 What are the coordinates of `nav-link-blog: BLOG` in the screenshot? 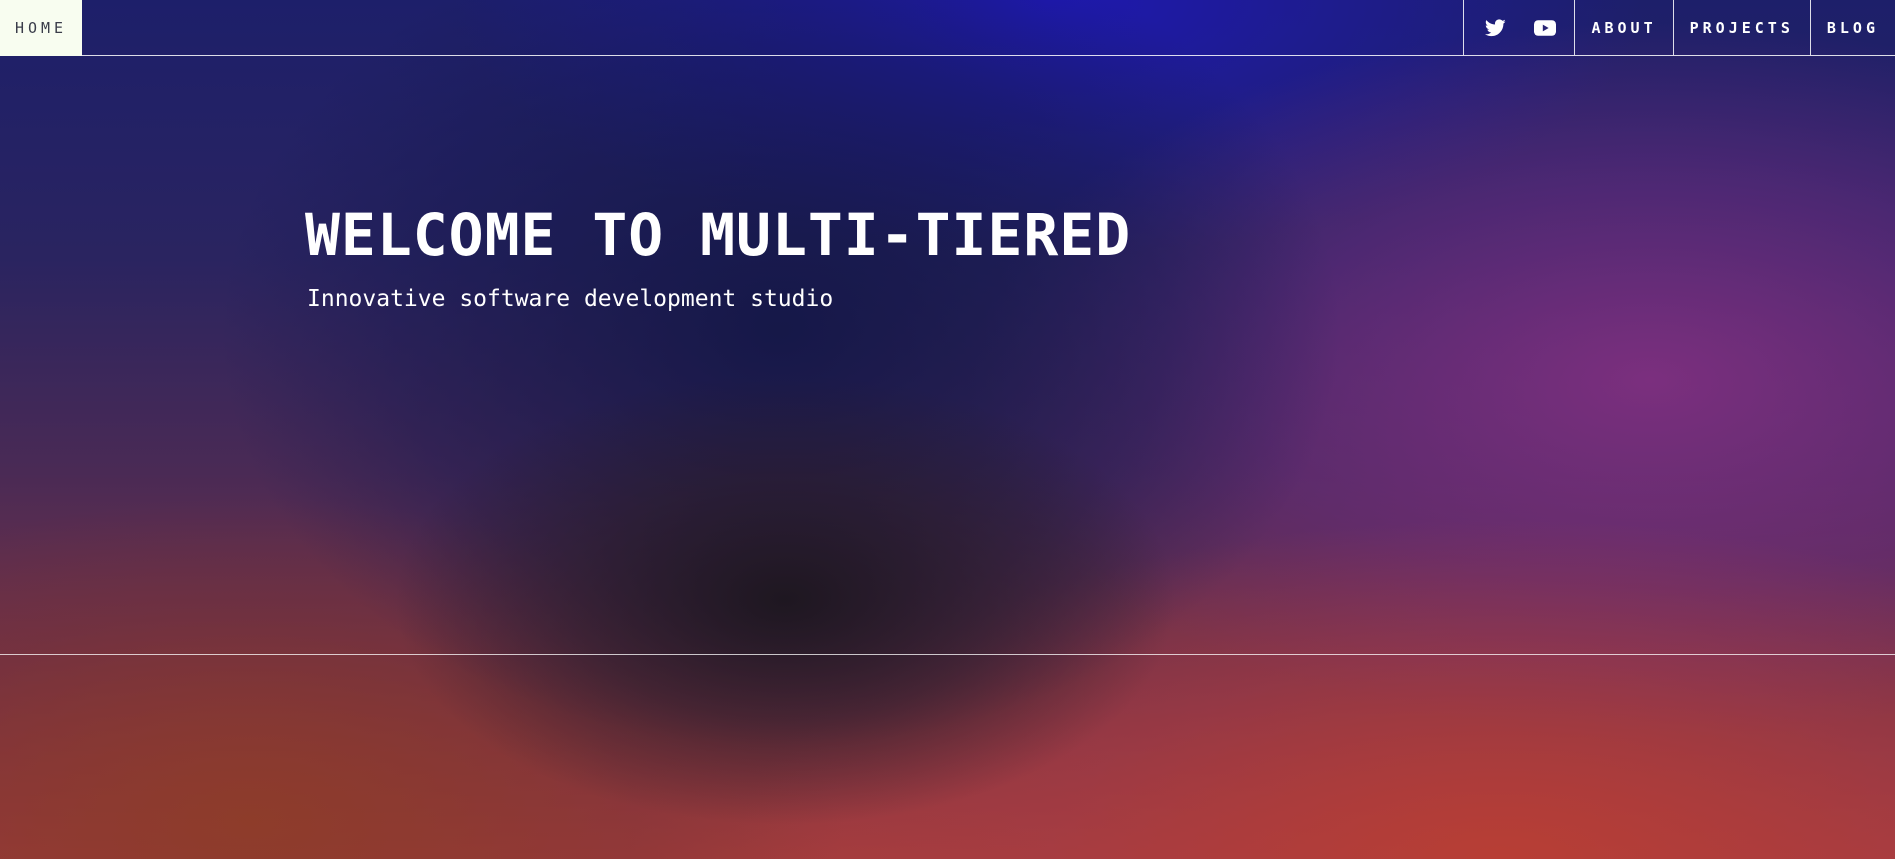 It's located at (1852, 27).